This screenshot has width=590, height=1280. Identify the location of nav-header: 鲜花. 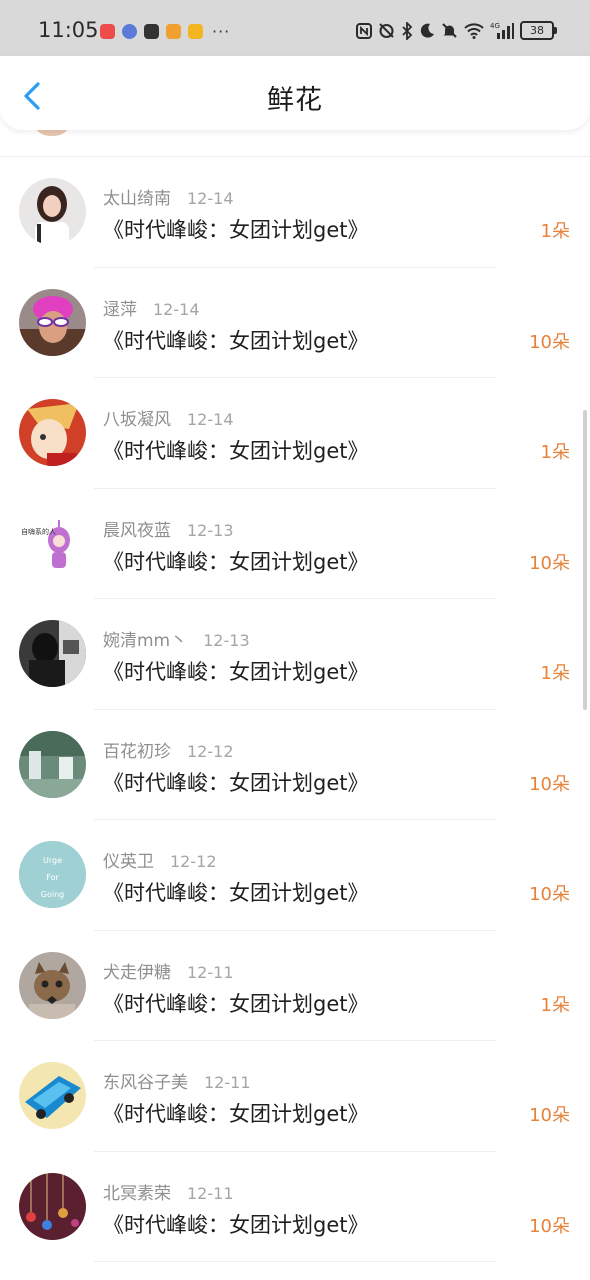
(295, 93).